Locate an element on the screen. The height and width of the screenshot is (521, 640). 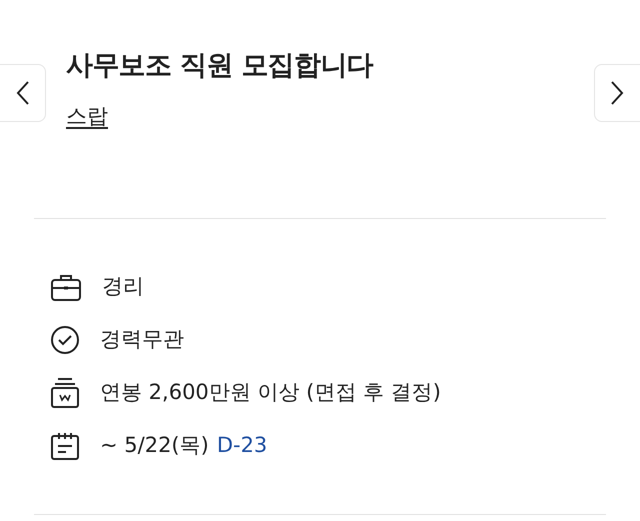
detail-text: ~ 5/22(목) is located at coordinates (154, 446).